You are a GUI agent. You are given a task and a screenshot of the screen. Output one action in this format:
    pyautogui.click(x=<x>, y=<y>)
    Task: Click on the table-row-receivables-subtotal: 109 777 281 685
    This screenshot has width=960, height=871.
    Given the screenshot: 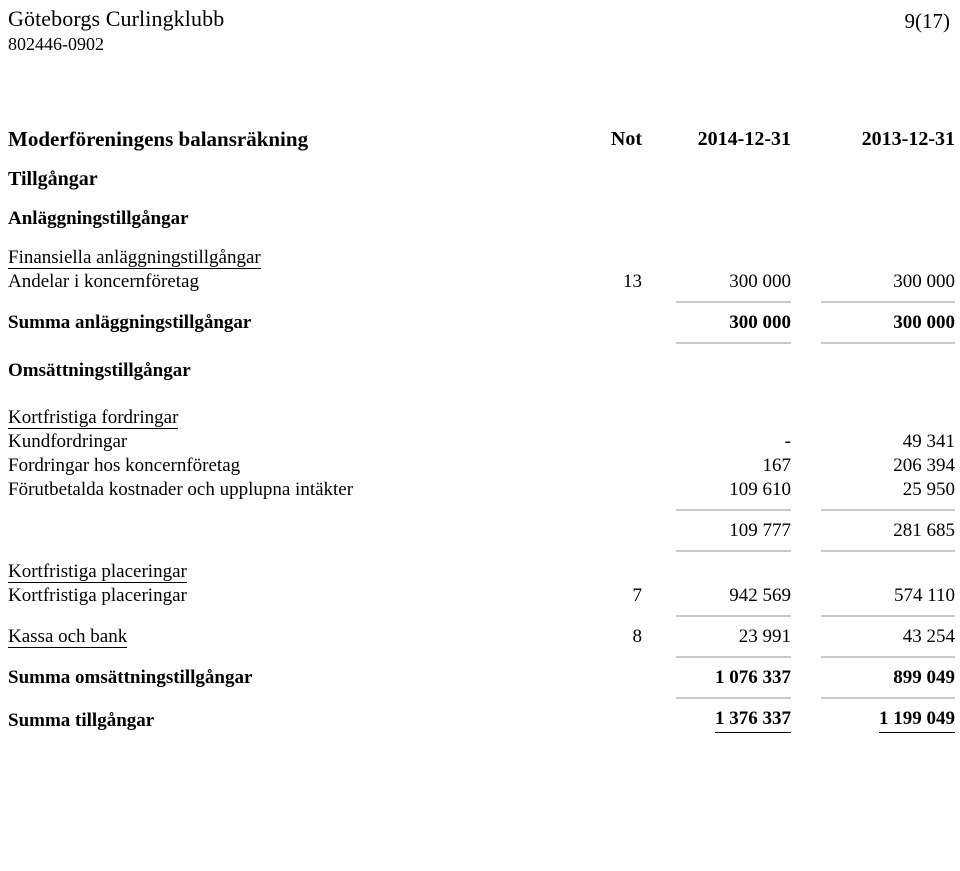 What is the action you would take?
    pyautogui.click(x=480, y=531)
    